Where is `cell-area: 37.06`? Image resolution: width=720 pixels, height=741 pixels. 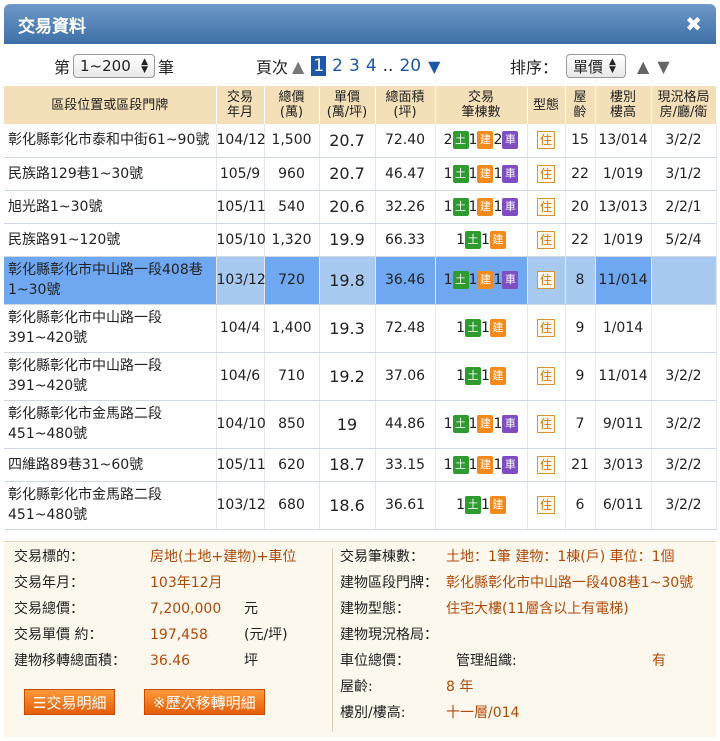 cell-area: 37.06 is located at coordinates (405, 376).